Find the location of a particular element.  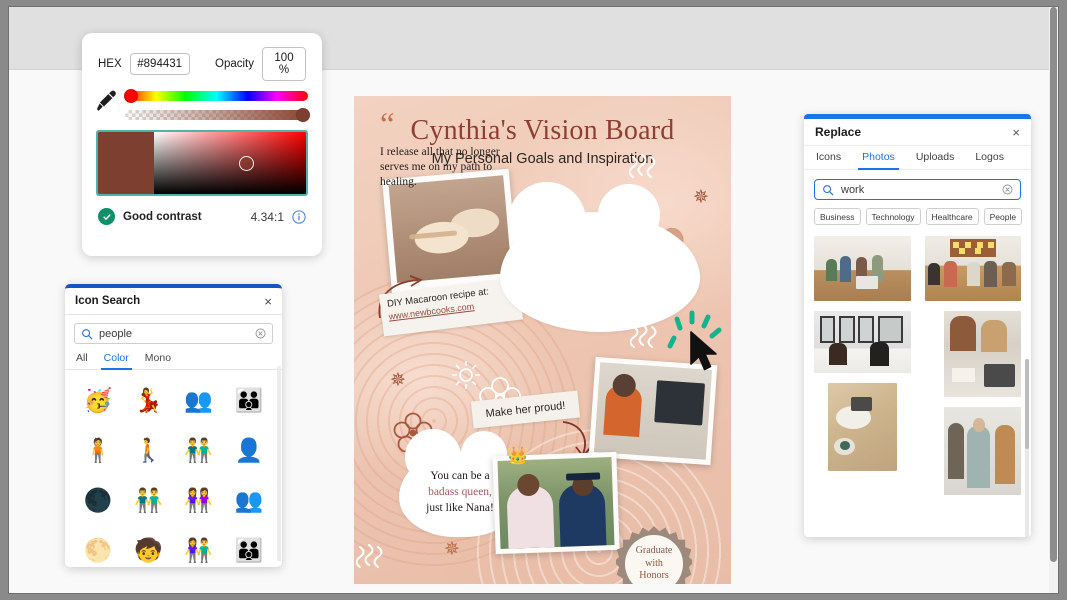

badge-line-2: with is located at coordinates (654, 563).